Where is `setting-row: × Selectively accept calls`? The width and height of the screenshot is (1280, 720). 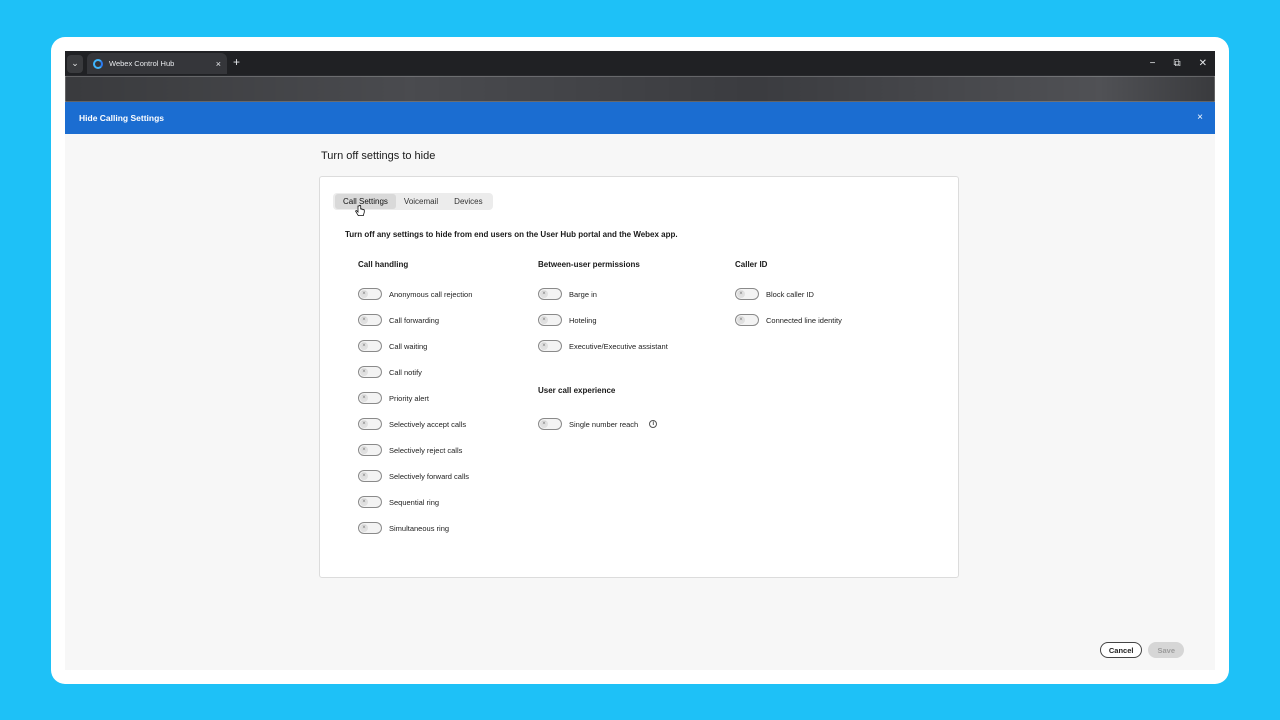 setting-row: × Selectively accept calls is located at coordinates (412, 424).